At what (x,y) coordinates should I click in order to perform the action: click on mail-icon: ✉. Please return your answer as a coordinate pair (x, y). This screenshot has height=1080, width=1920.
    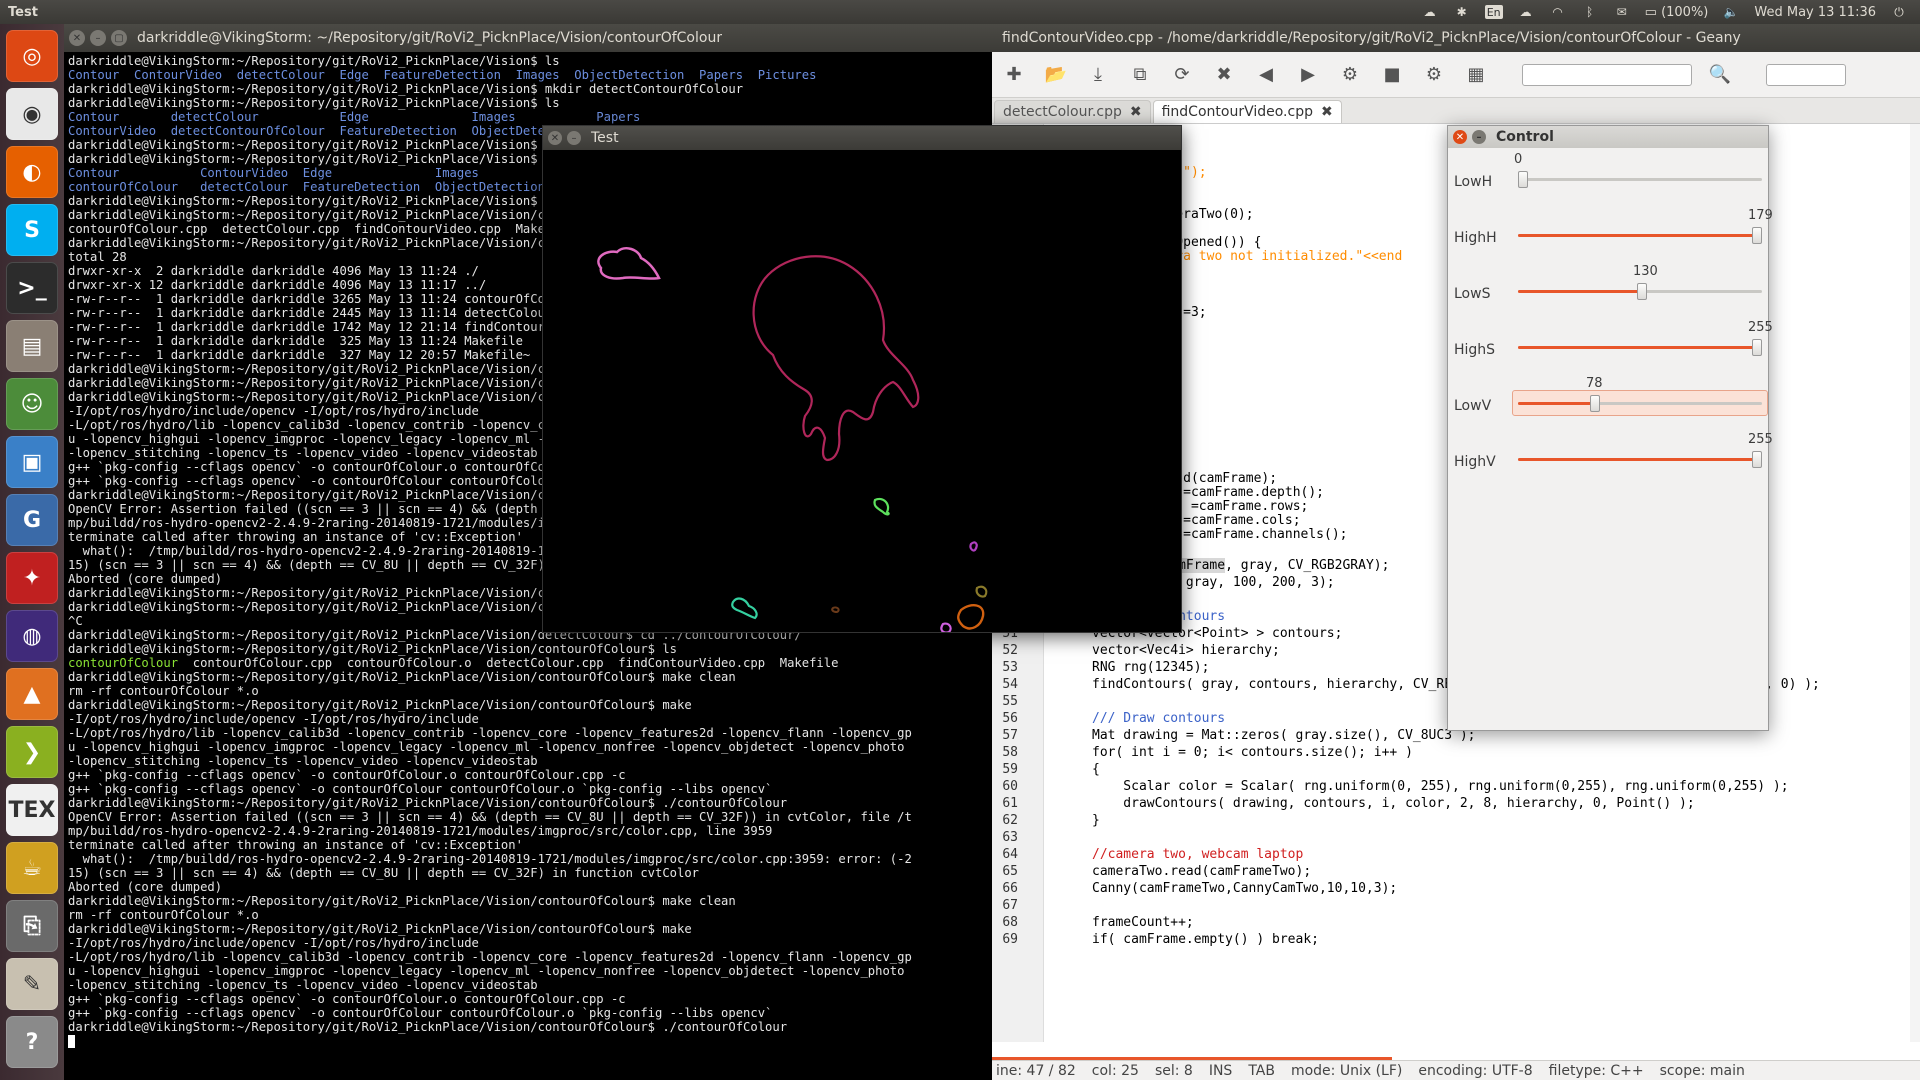
    Looking at the image, I should click on (1622, 12).